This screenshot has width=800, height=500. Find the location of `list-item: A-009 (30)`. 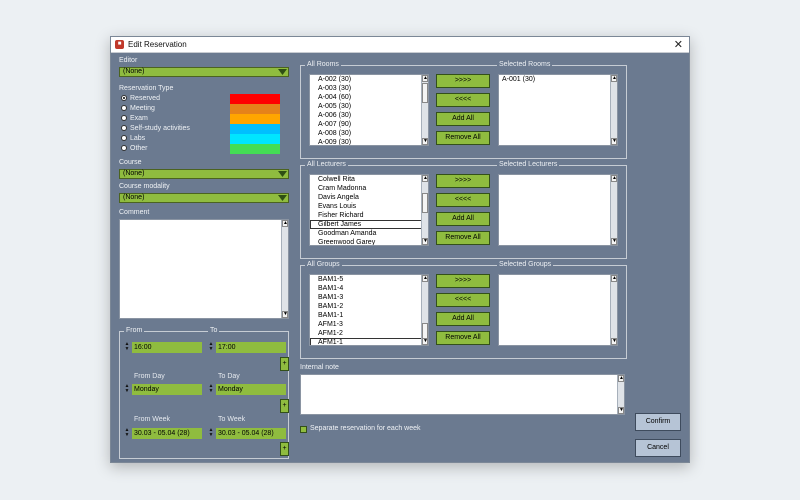

list-item: A-009 (30) is located at coordinates (366, 141).